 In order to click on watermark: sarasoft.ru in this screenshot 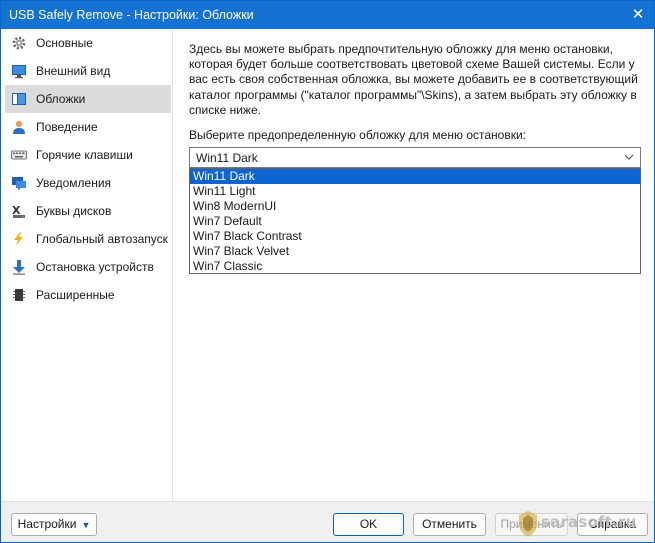, I will do `click(583, 523)`.